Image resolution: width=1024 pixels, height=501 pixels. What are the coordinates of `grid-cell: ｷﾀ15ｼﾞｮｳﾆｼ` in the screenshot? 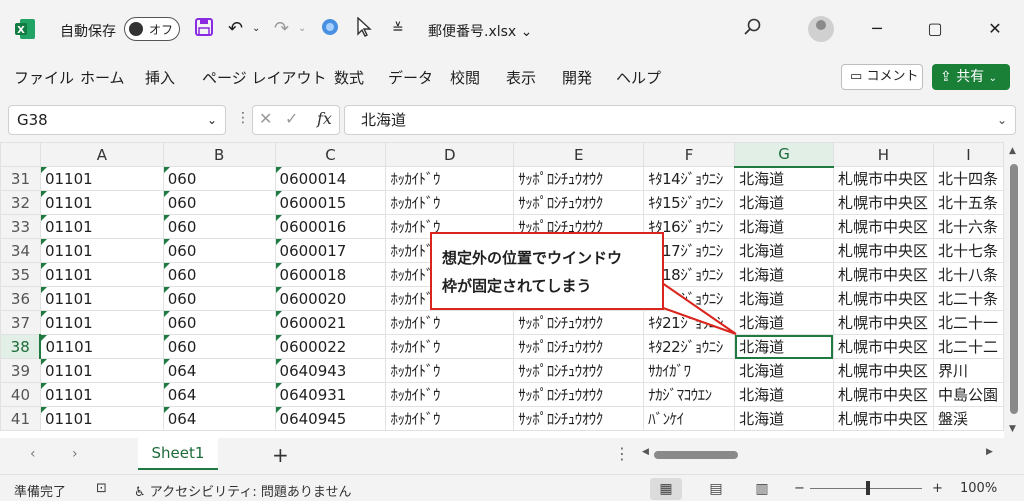 It's located at (689, 202).